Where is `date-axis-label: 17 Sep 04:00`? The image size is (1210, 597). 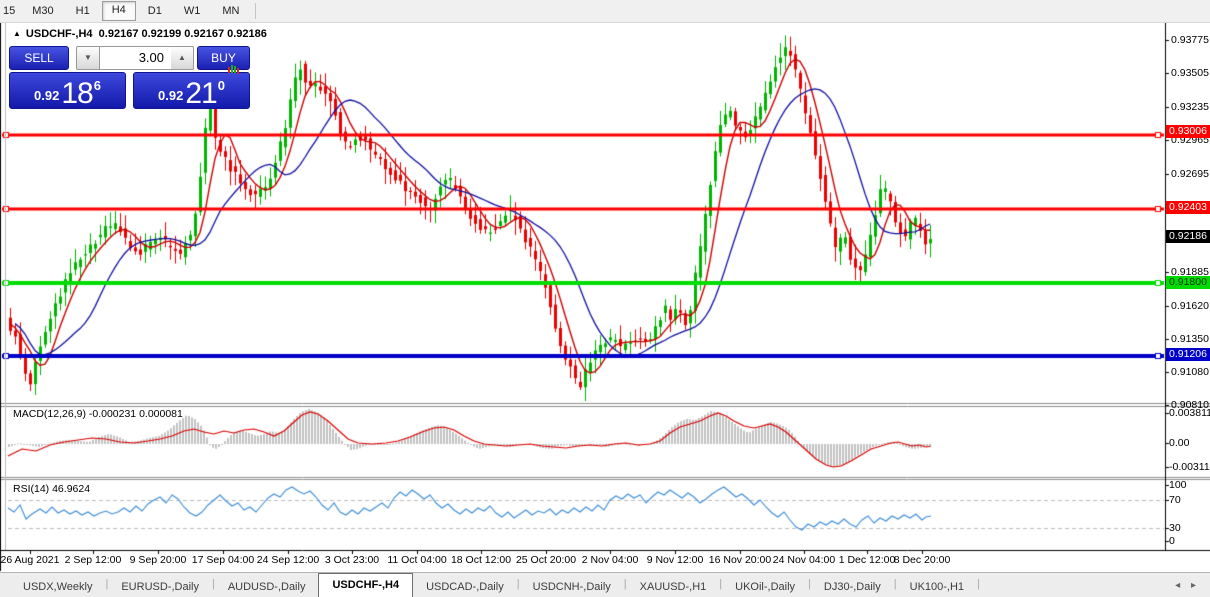 date-axis-label: 17 Sep 04:00 is located at coordinates (223, 560).